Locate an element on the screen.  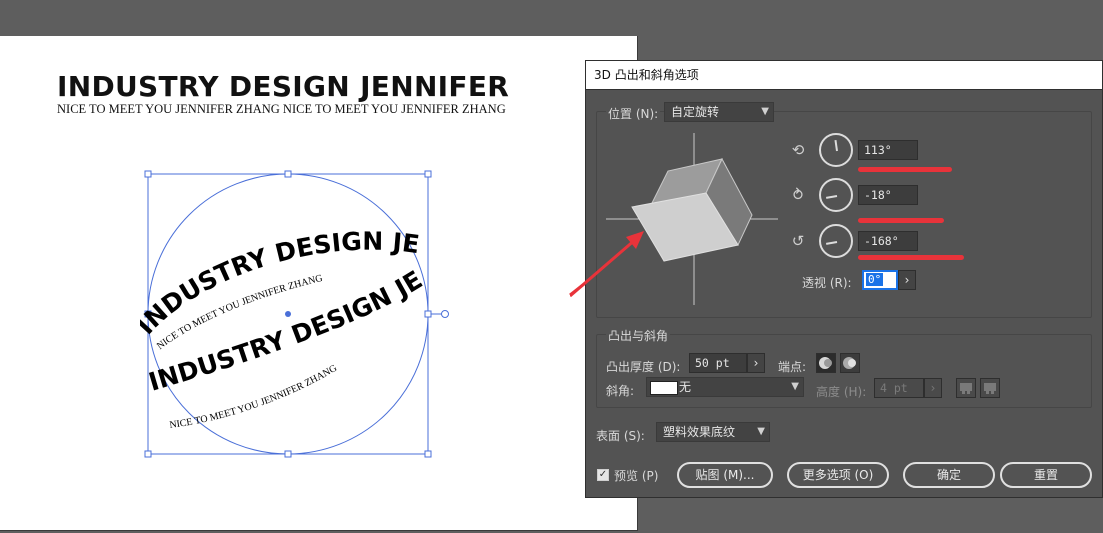
z-rotation-dial is located at coordinates (836, 241).